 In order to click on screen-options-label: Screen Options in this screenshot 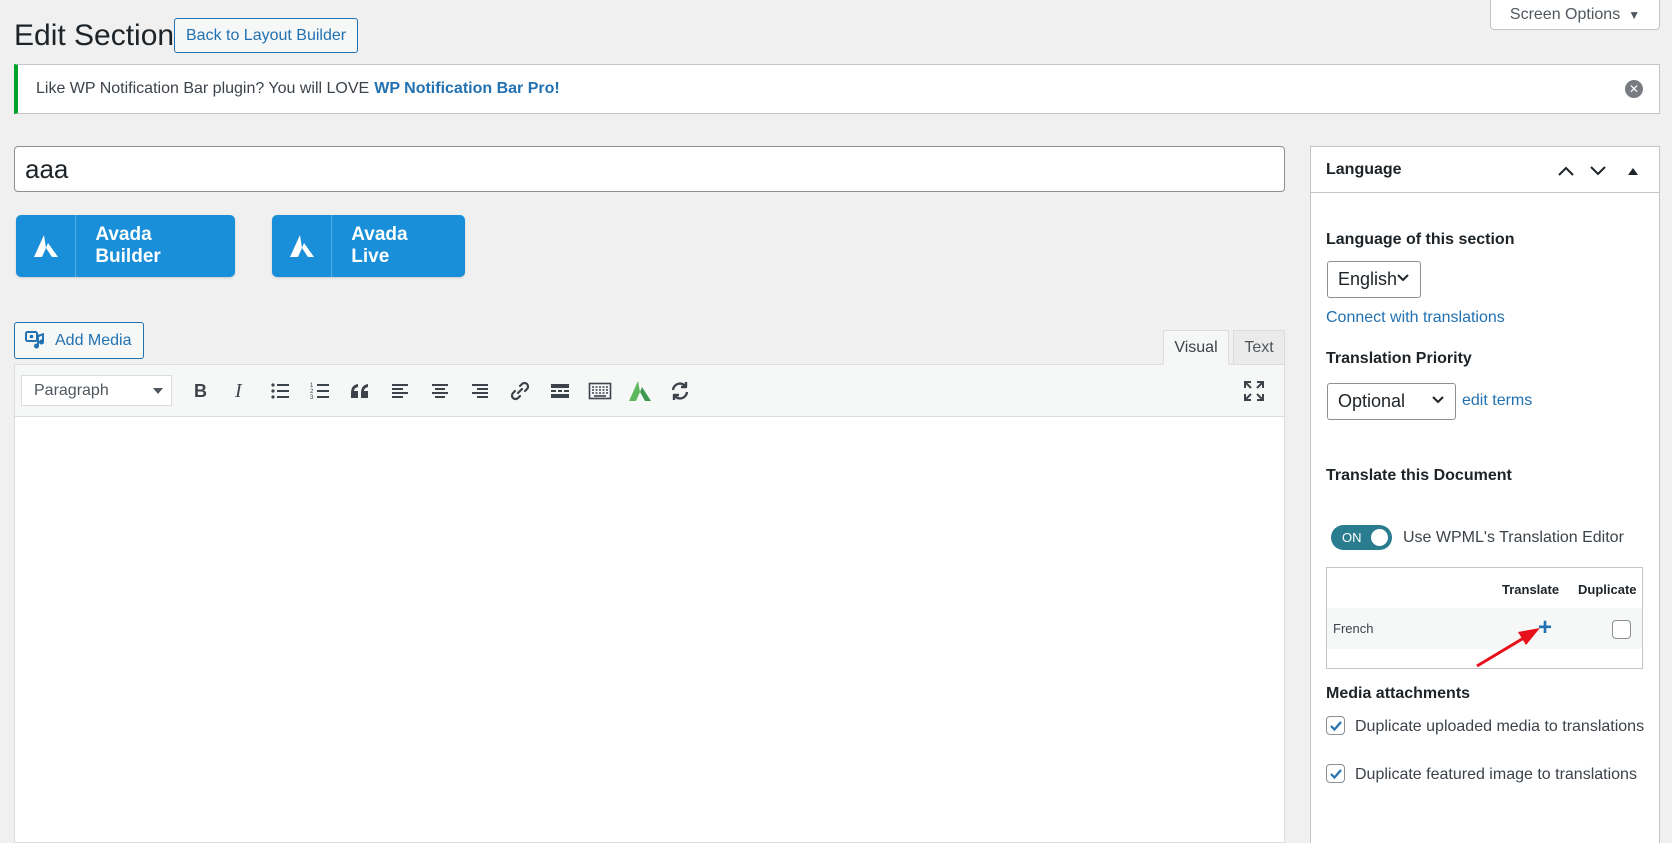, I will do `click(1565, 14)`.